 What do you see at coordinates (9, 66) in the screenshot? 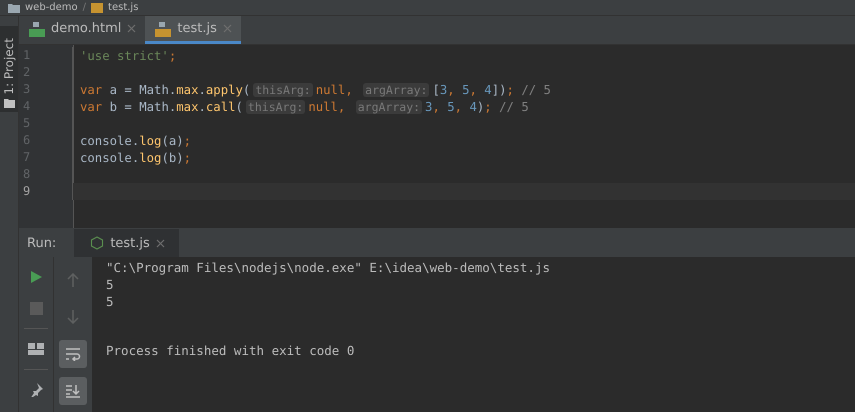
I see `tool-window-label: 1: Project` at bounding box center [9, 66].